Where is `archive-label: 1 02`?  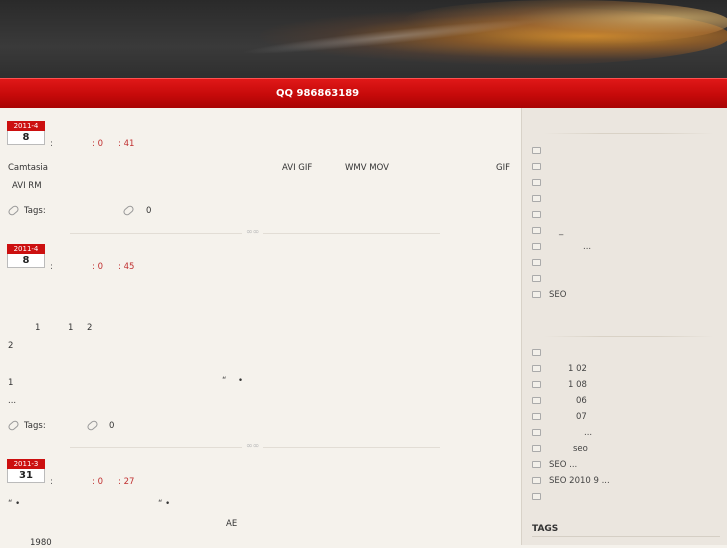
archive-label: 1 02 is located at coordinates (577, 369).